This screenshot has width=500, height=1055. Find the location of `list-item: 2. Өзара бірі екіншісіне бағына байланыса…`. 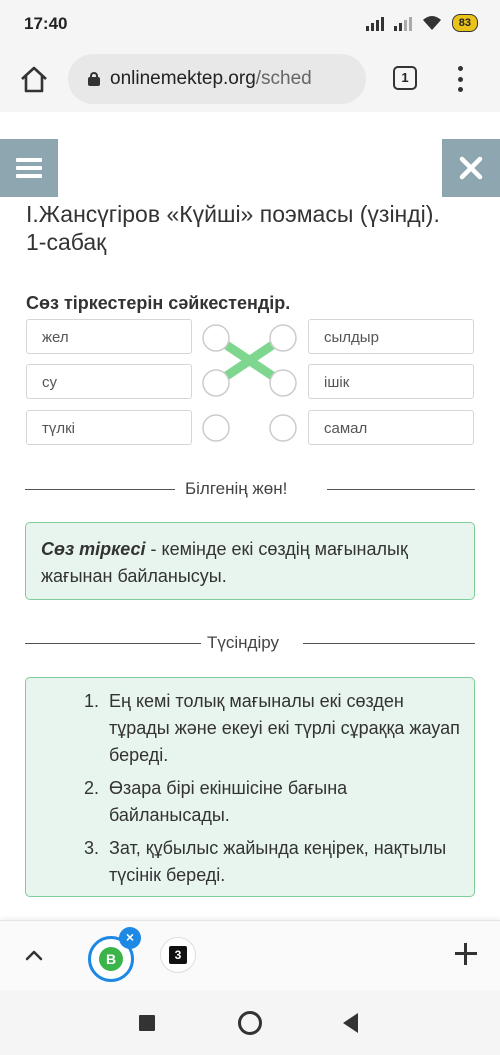

list-item: 2. Өзара бірі екіншісіне бағына байланыса… is located at coordinates (216, 801).